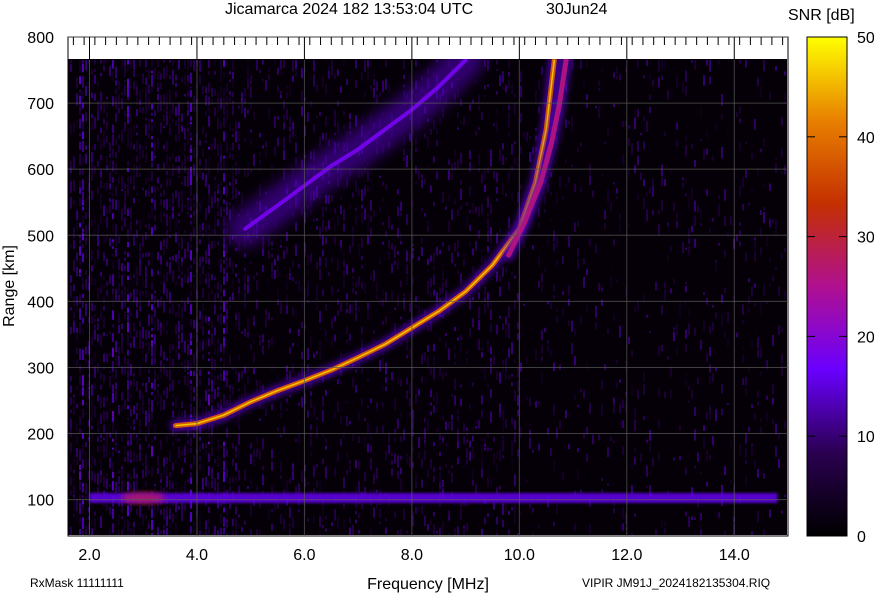 The height and width of the screenshot is (595, 874). I want to click on y-tick-label: 500, so click(40, 236).